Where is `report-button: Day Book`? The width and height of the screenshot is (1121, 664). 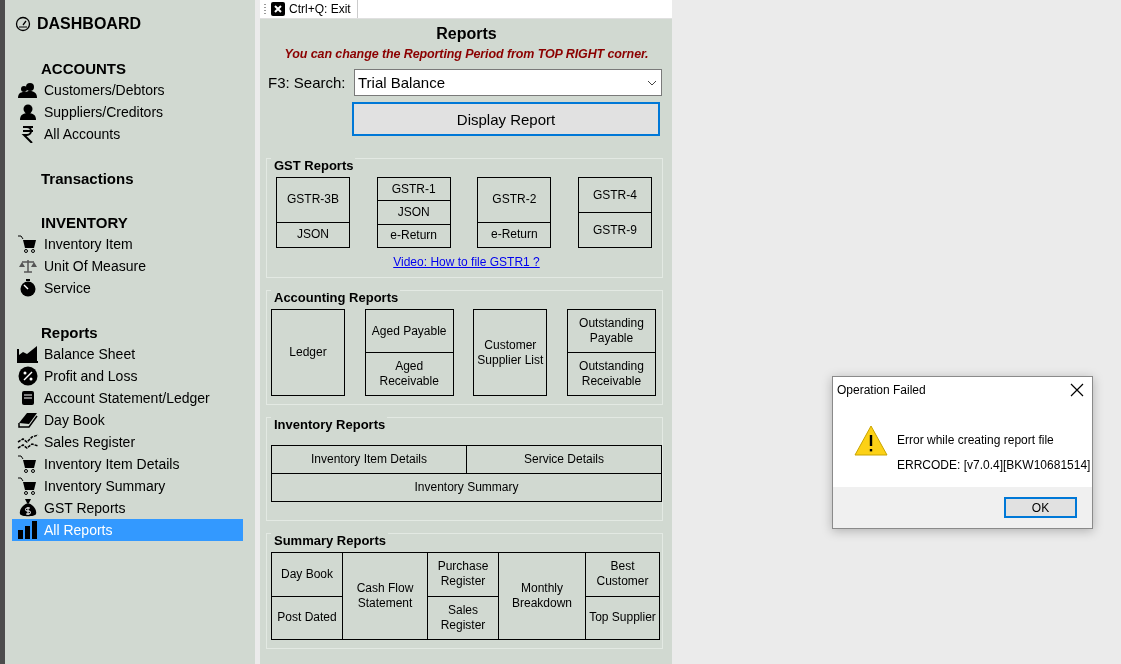 report-button: Day Book is located at coordinates (307, 574).